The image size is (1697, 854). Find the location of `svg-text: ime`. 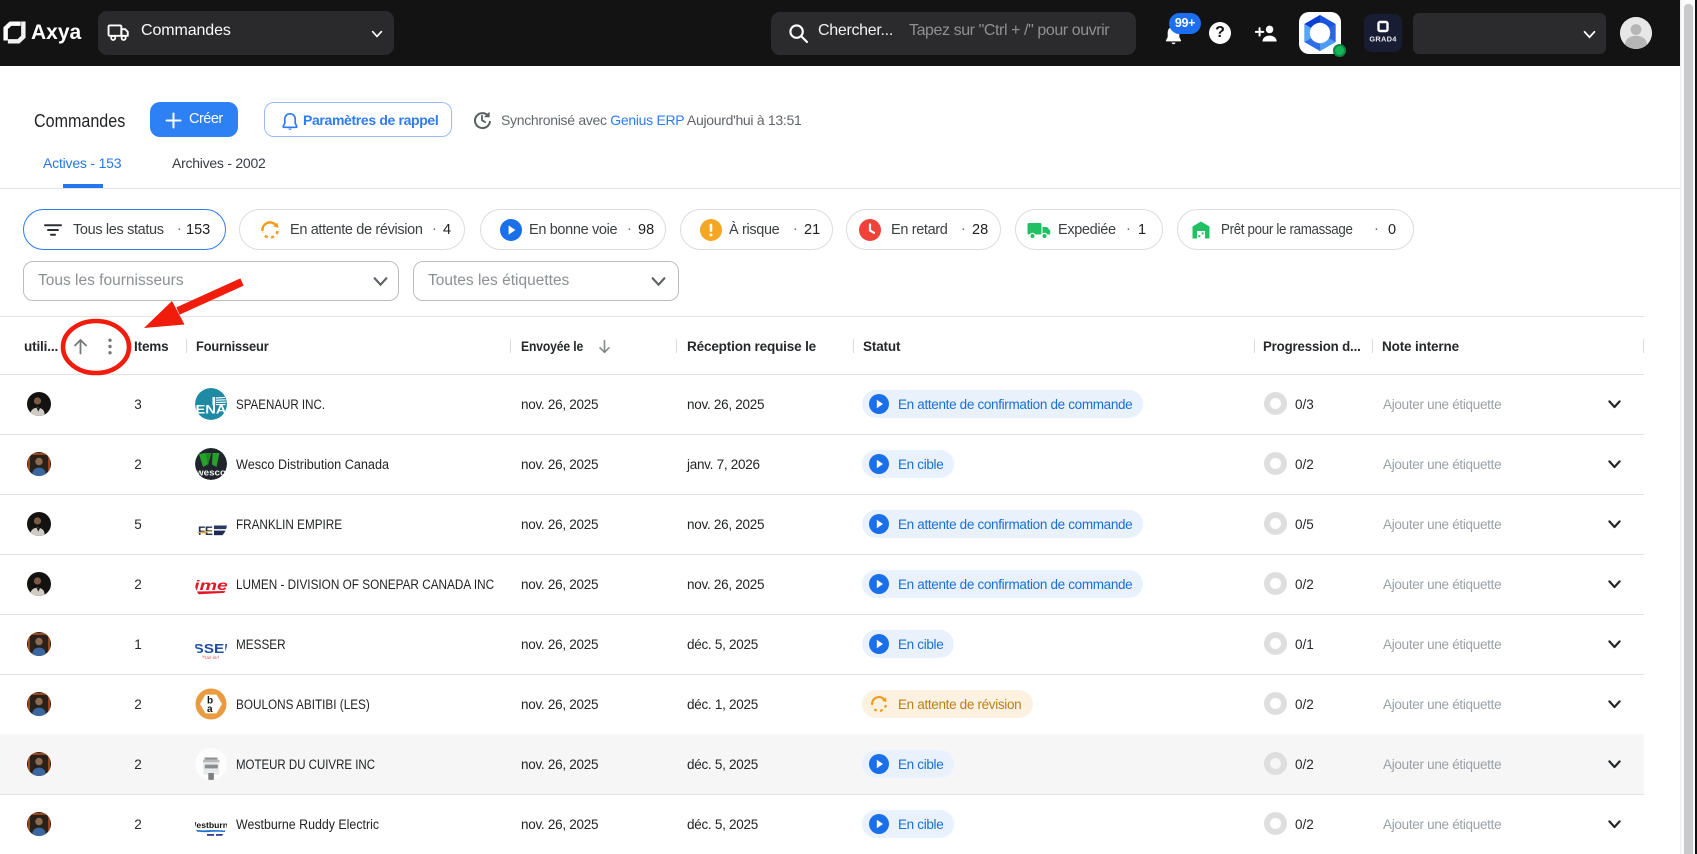

svg-text: ime is located at coordinates (211, 585).